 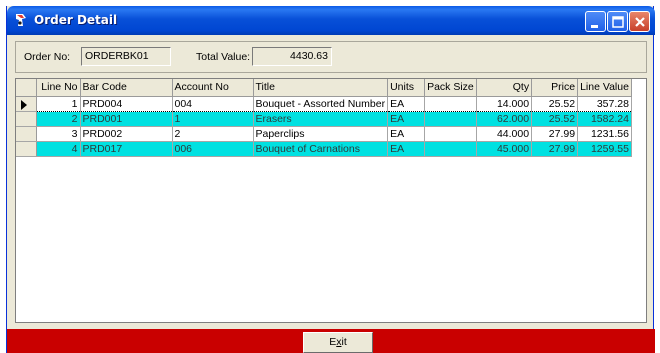 I want to click on row-selector-header, so click(x=26, y=88).